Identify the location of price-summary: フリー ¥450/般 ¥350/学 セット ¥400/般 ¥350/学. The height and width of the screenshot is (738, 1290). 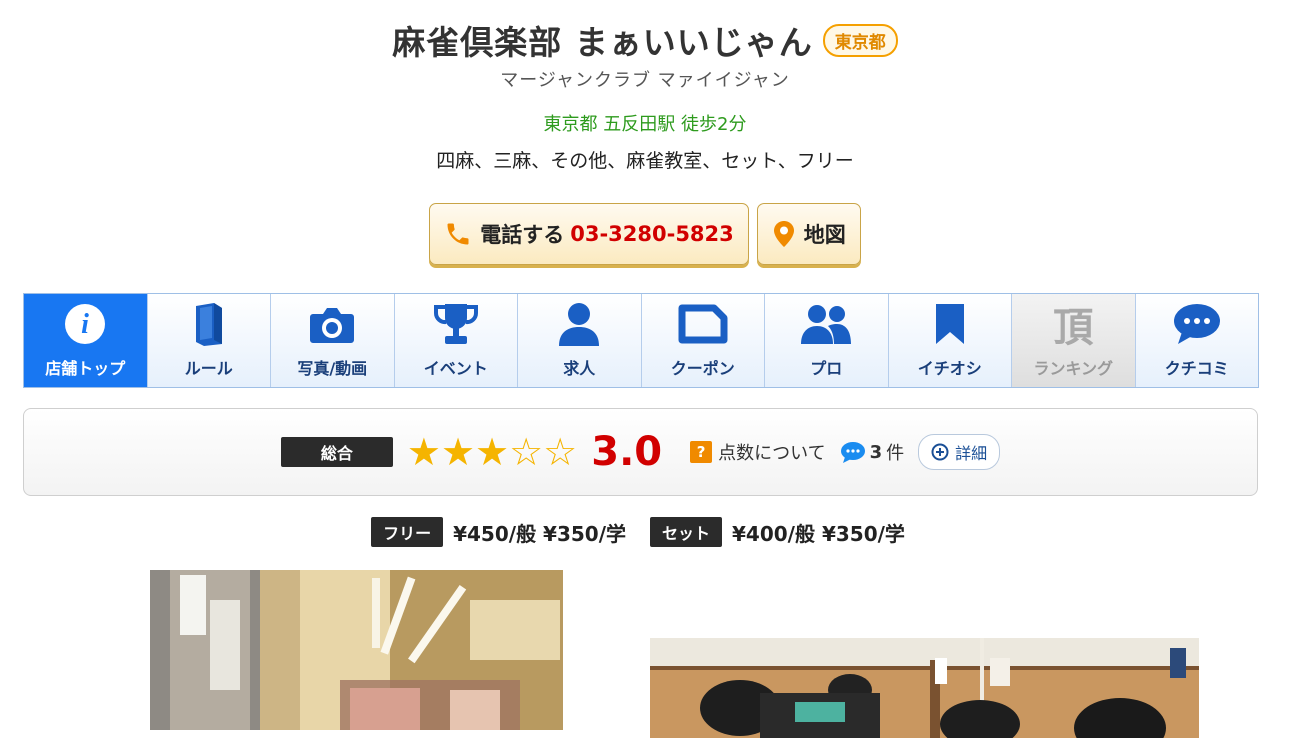
(645, 532).